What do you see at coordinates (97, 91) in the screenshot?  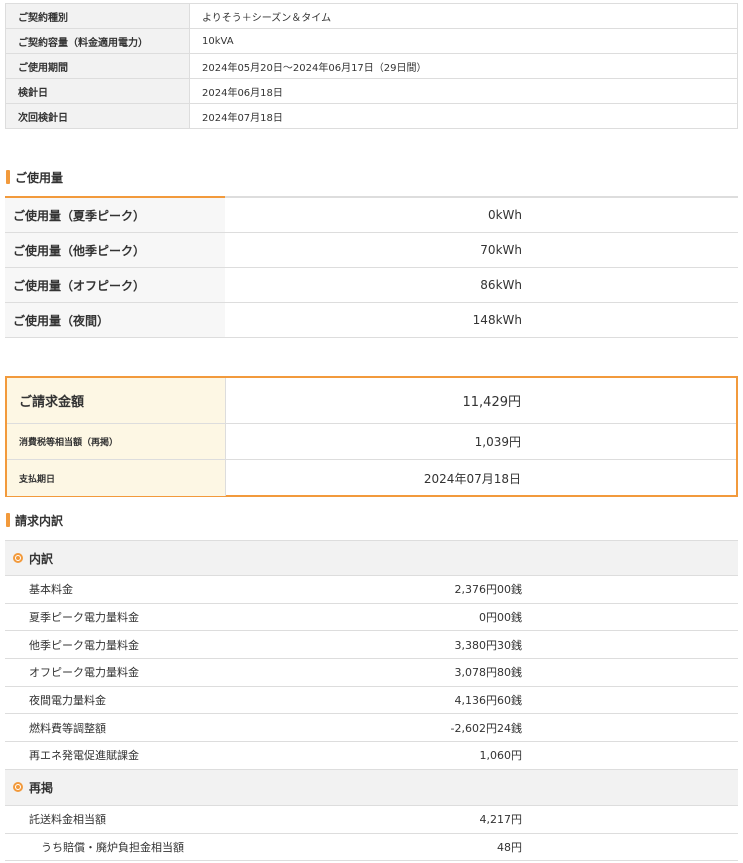 I see `meter-date-label: 検針日` at bounding box center [97, 91].